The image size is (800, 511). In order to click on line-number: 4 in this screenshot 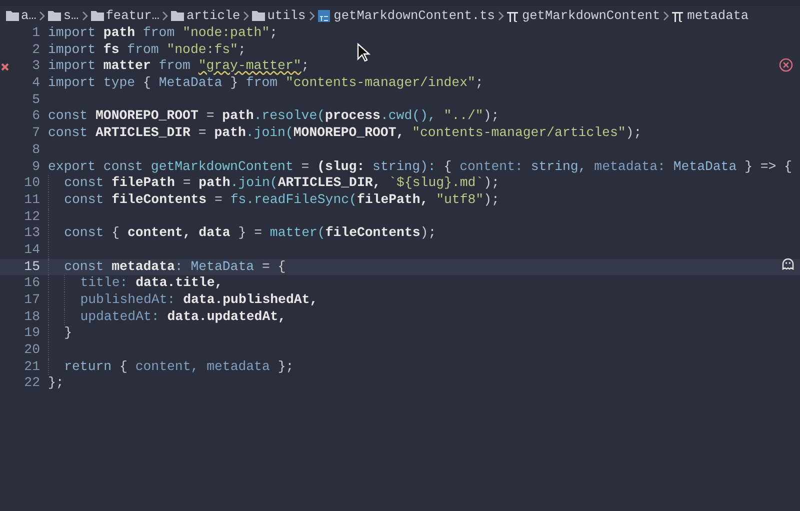, I will do `click(35, 83)`.